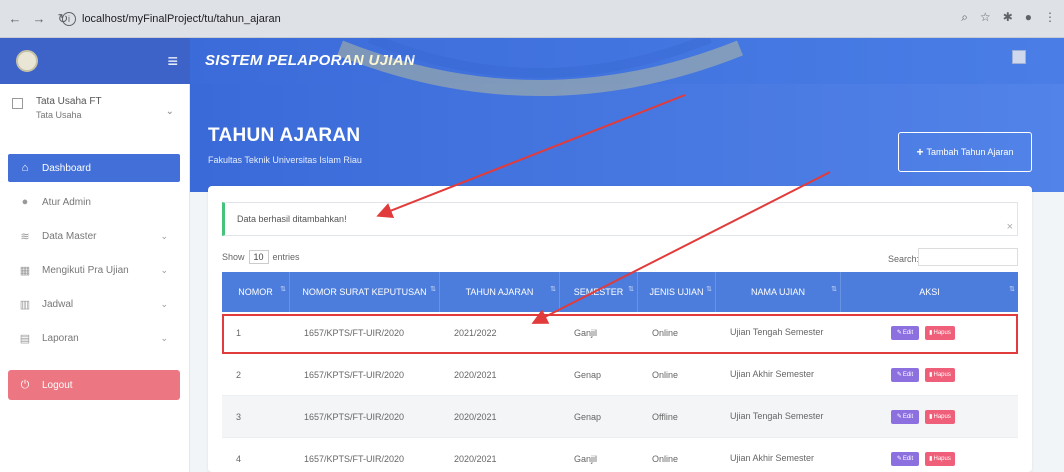 Image resolution: width=1064 pixels, height=472 pixels. Describe the element at coordinates (69, 19) in the screenshot. I see `info-icon: i` at that location.